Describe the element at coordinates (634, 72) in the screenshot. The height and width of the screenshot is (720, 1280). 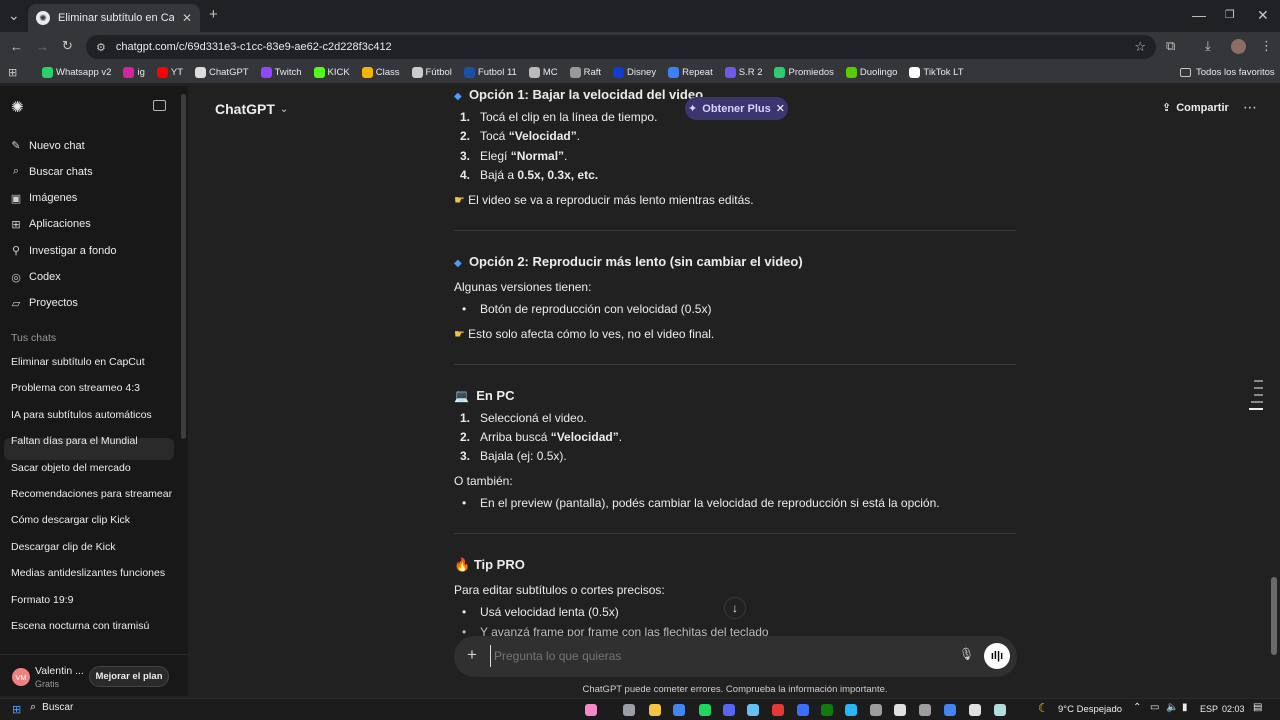
I see `bookmark-item: Disney` at that location.